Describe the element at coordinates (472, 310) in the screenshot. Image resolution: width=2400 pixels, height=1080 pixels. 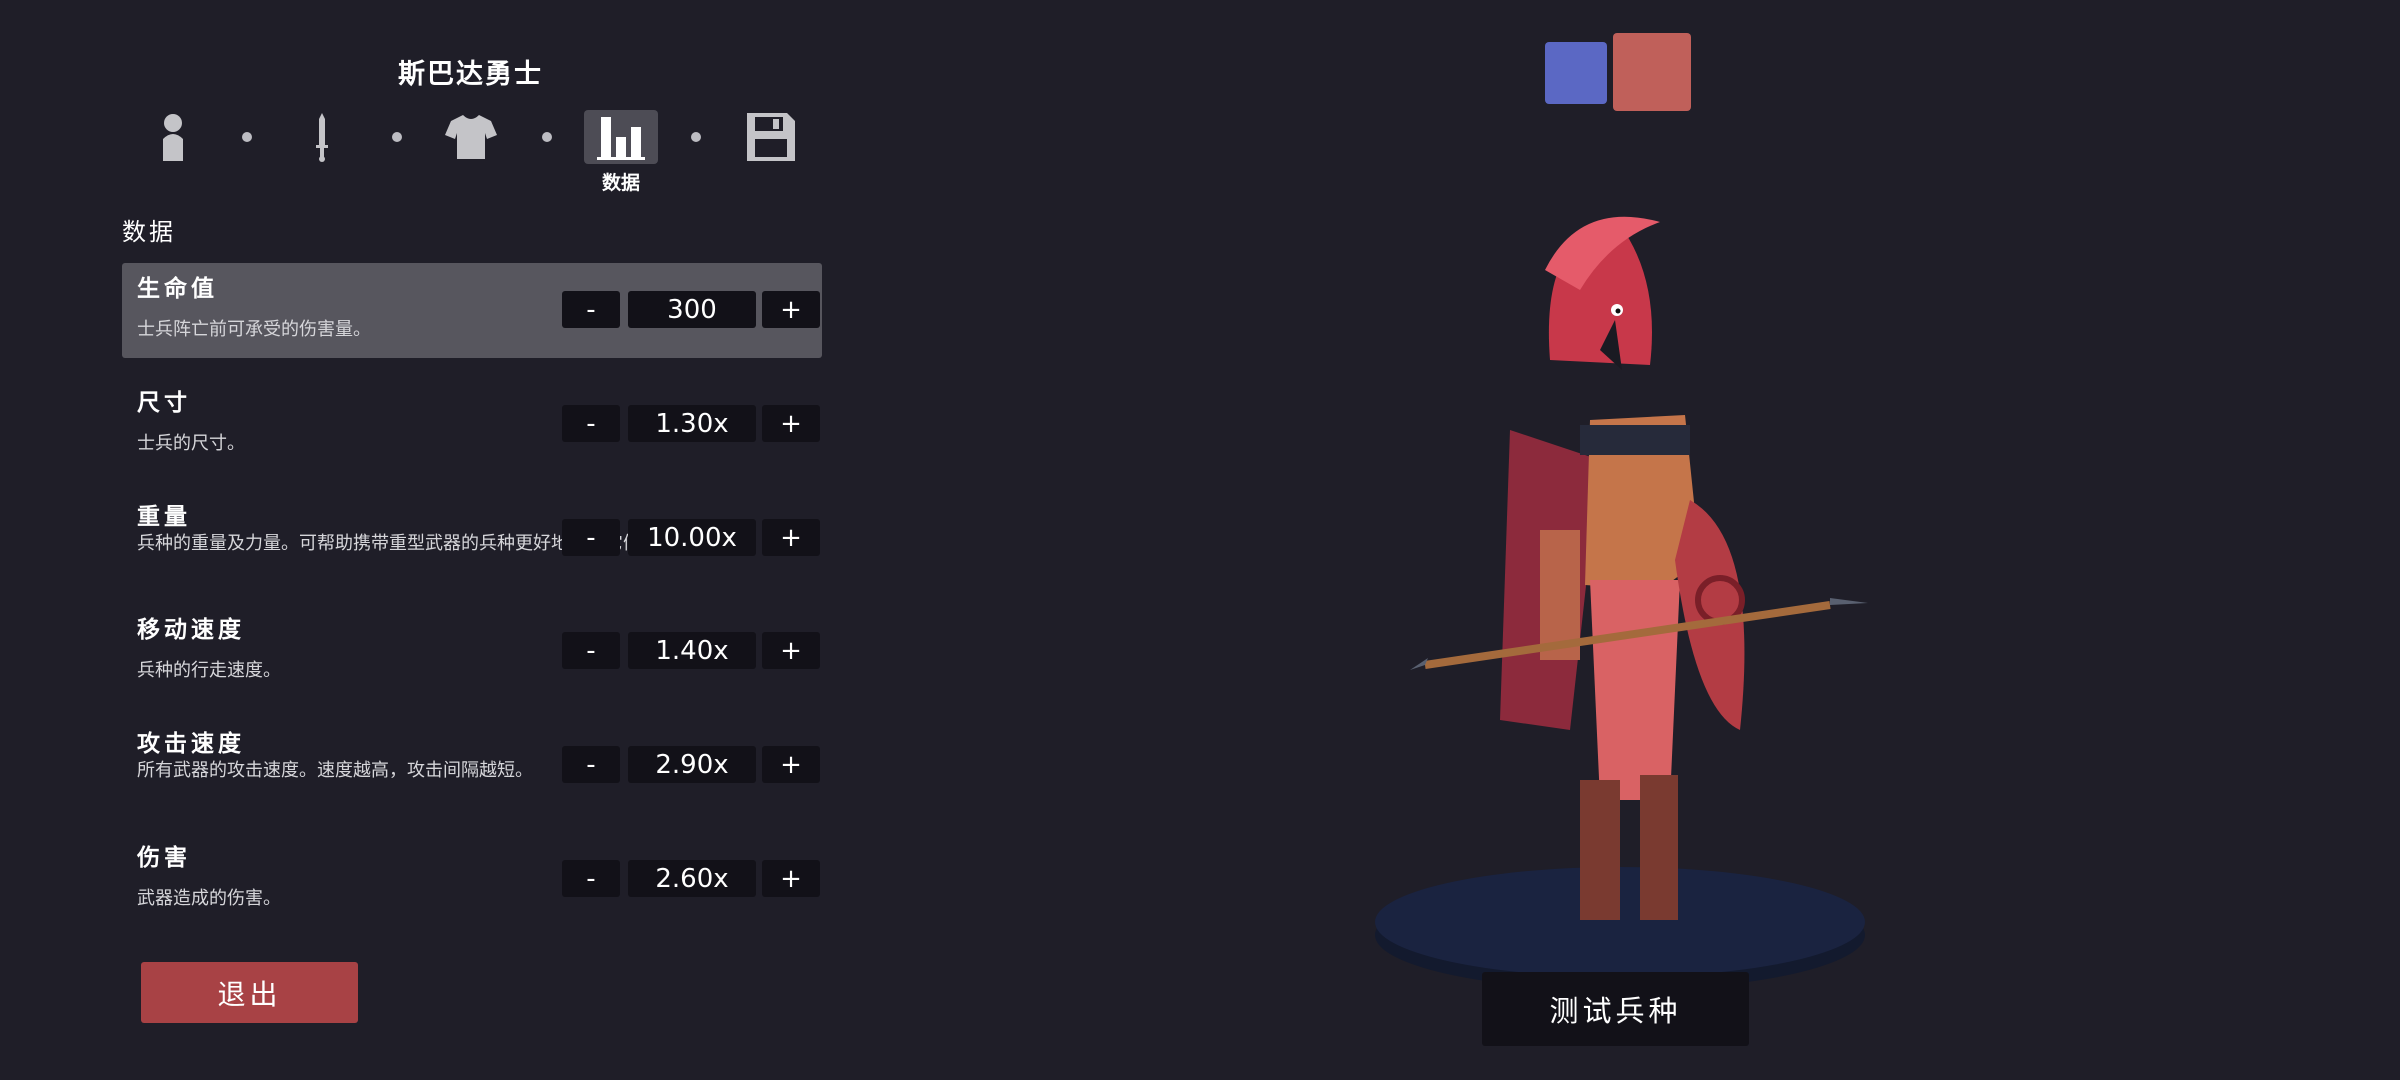
I see `stat-row-health: 生命值 士兵阵亡前可承受的伤害量。 - 300 +` at that location.